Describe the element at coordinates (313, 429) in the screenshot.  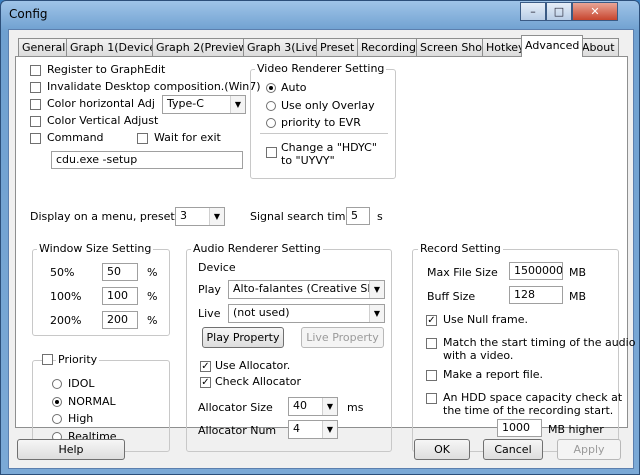
I see `allocator-num-select: 4 ▼` at that location.